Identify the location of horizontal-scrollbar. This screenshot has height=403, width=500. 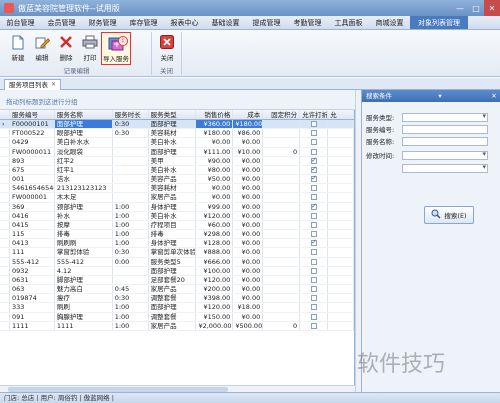
(177, 388).